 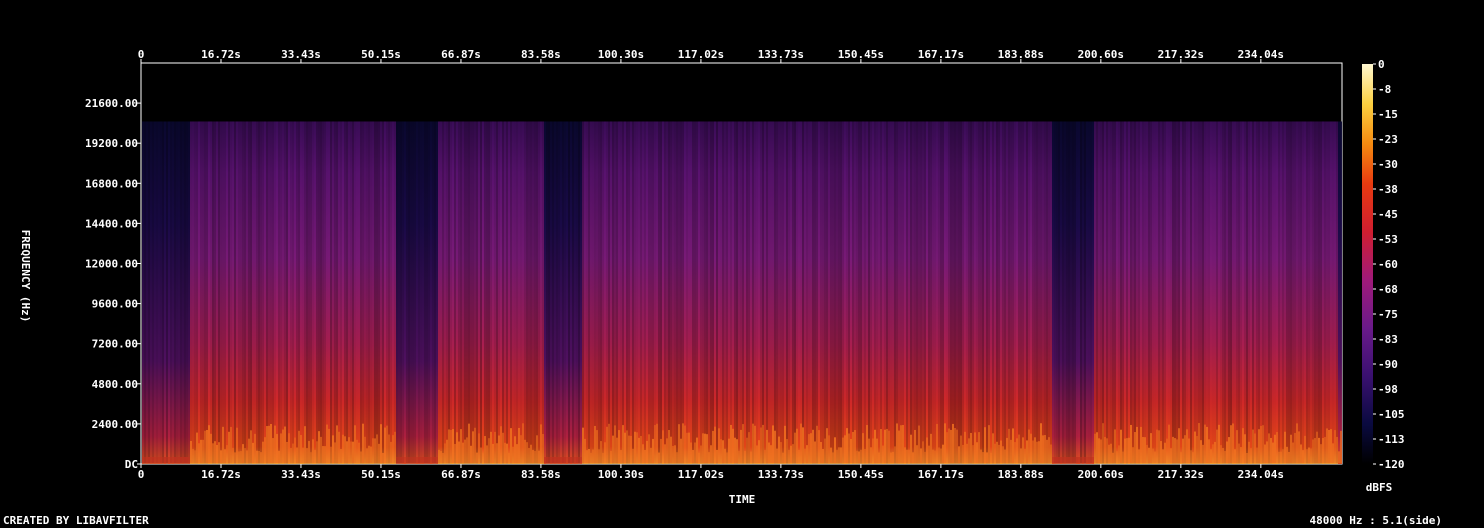 What do you see at coordinates (301, 54) in the screenshot?
I see `x-tick-label-top: 33.43s` at bounding box center [301, 54].